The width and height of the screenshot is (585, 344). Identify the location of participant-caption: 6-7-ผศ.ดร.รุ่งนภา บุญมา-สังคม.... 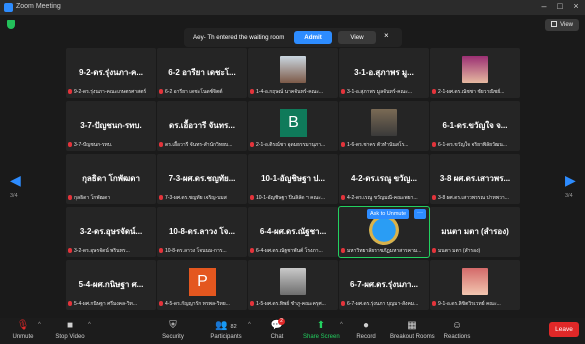
(384, 304).